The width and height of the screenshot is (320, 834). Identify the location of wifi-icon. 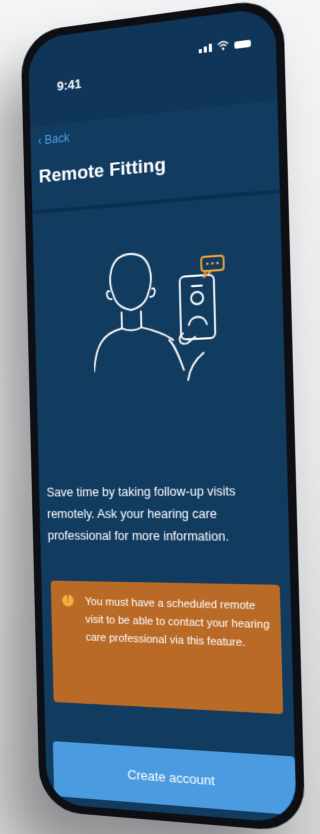
(223, 45).